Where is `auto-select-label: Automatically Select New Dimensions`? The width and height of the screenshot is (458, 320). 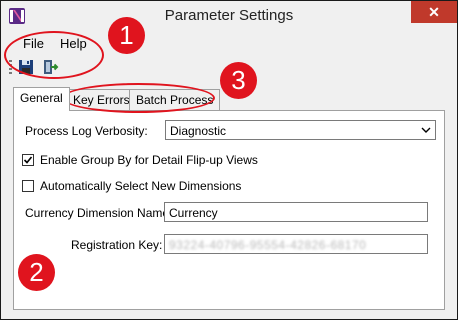
auto-select-label: Automatically Select New Dimensions is located at coordinates (141, 186).